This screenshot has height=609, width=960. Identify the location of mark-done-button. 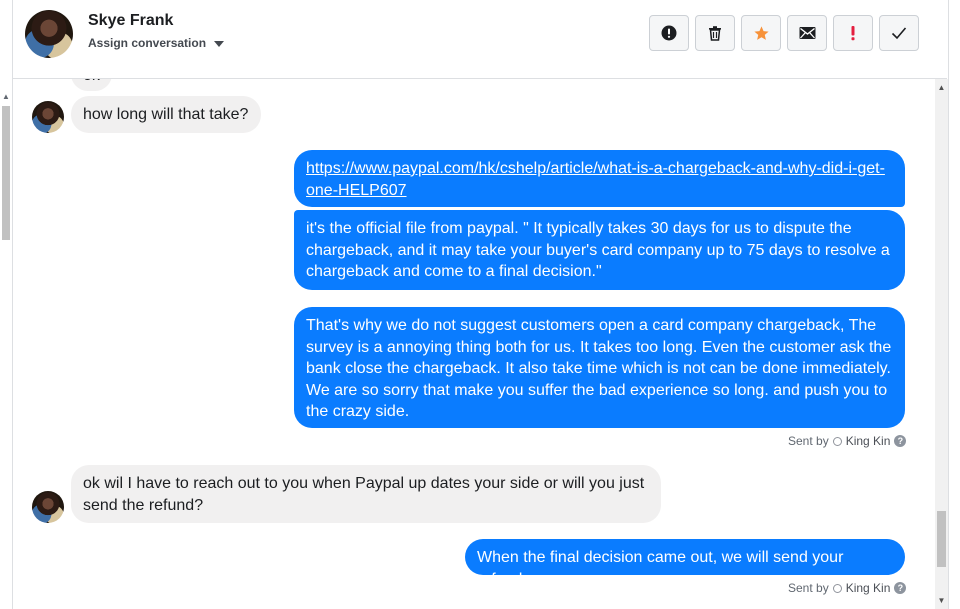
(899, 33).